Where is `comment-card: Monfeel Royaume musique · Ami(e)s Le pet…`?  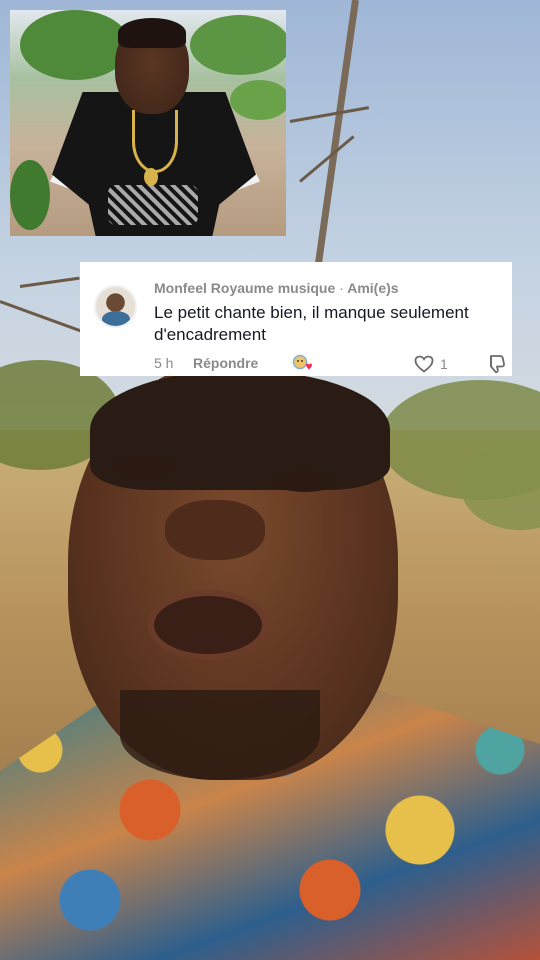
comment-card: Monfeel Royaume musique · Ami(e)s Le pet… is located at coordinates (296, 319).